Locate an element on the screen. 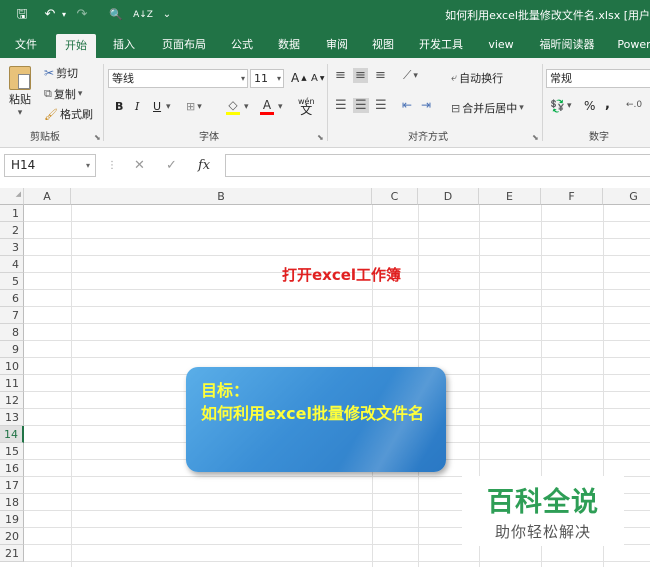 Image resolution: width=650 pixels, height=567 pixels. increase-indent-icon: ⇥ is located at coordinates (426, 105).